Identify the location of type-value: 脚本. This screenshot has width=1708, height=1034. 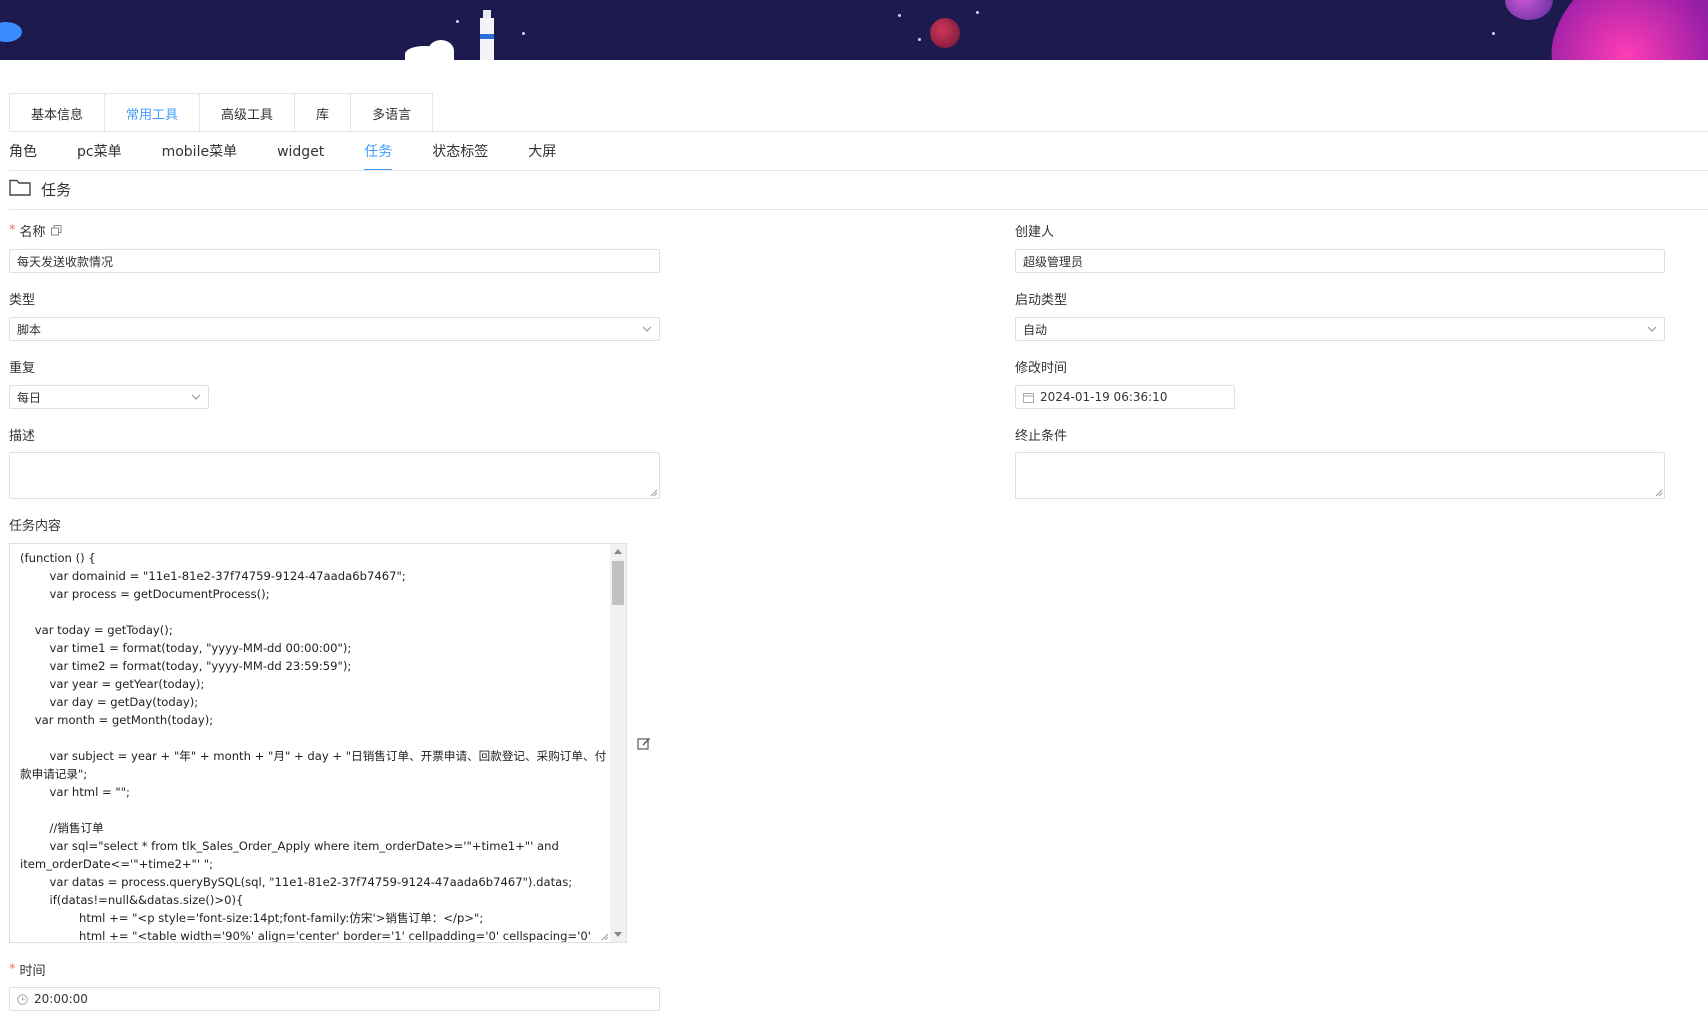
(29, 329).